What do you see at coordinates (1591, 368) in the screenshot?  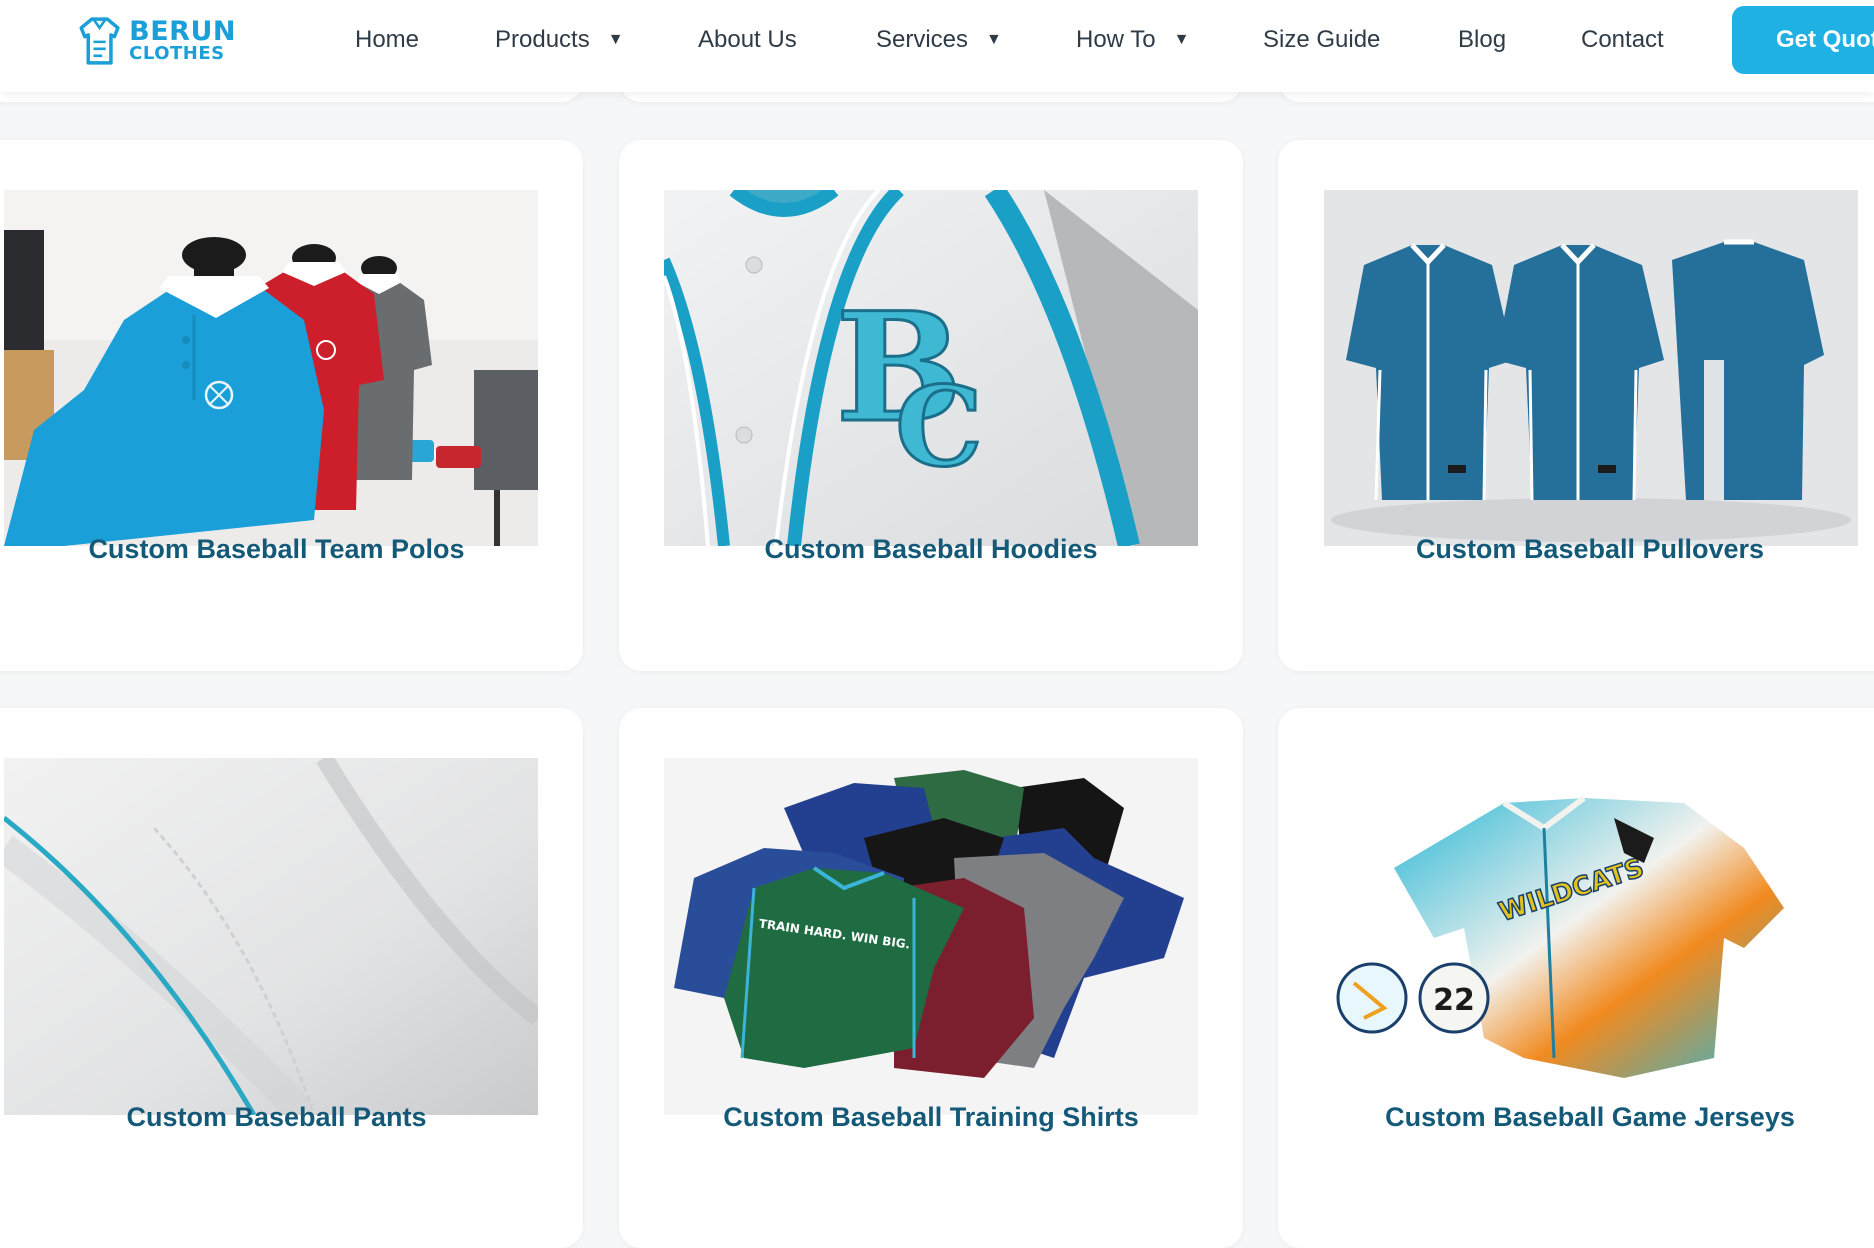 I see `blue-jersey-trio-photo` at bounding box center [1591, 368].